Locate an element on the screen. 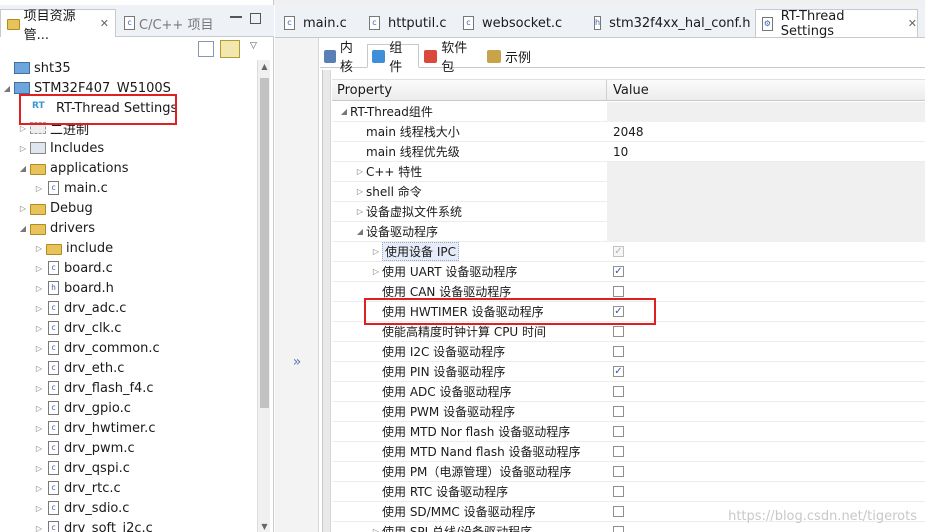  tree-item: ▷ c main.c is located at coordinates (54, 188).